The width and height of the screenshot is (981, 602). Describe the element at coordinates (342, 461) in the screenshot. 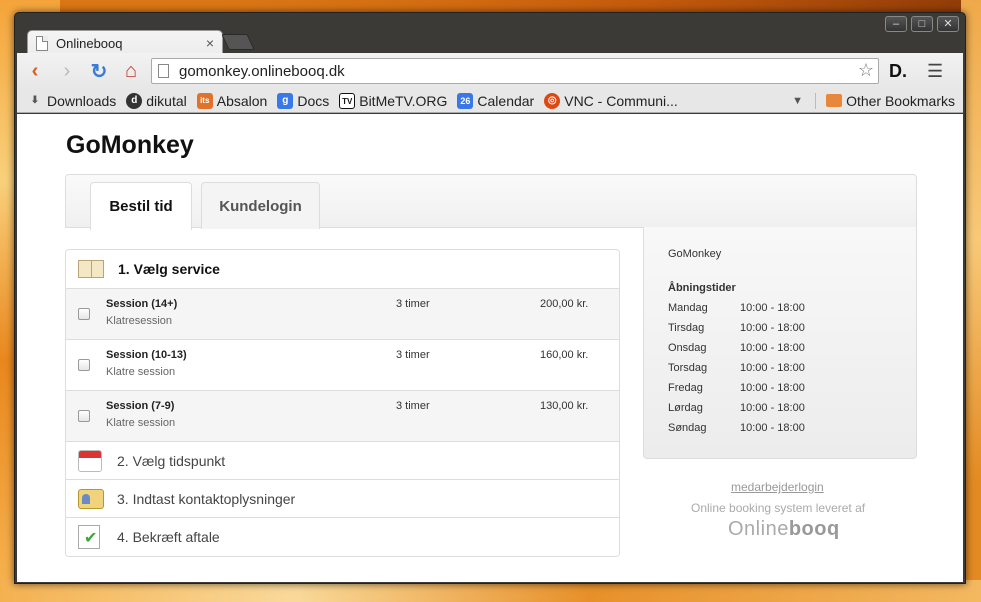

I see `step-2-row: 2. Vælg tidspunkt` at that location.